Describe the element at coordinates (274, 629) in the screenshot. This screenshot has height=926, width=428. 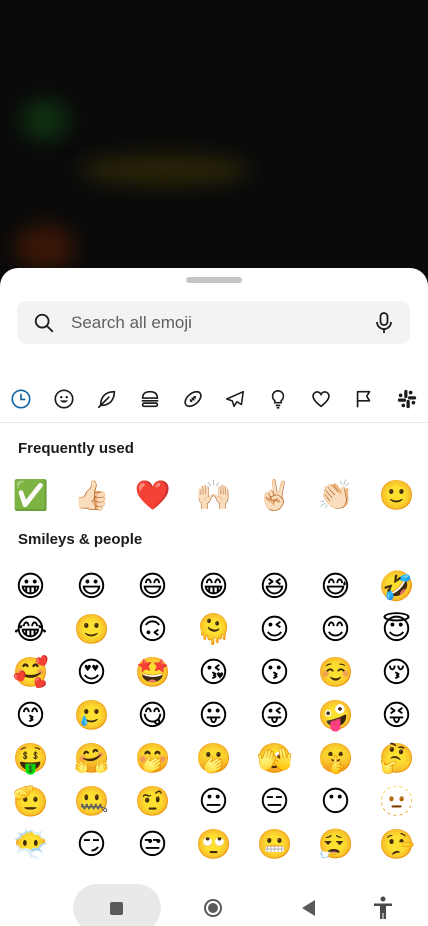
I see `emoji-cell: 😉` at that location.